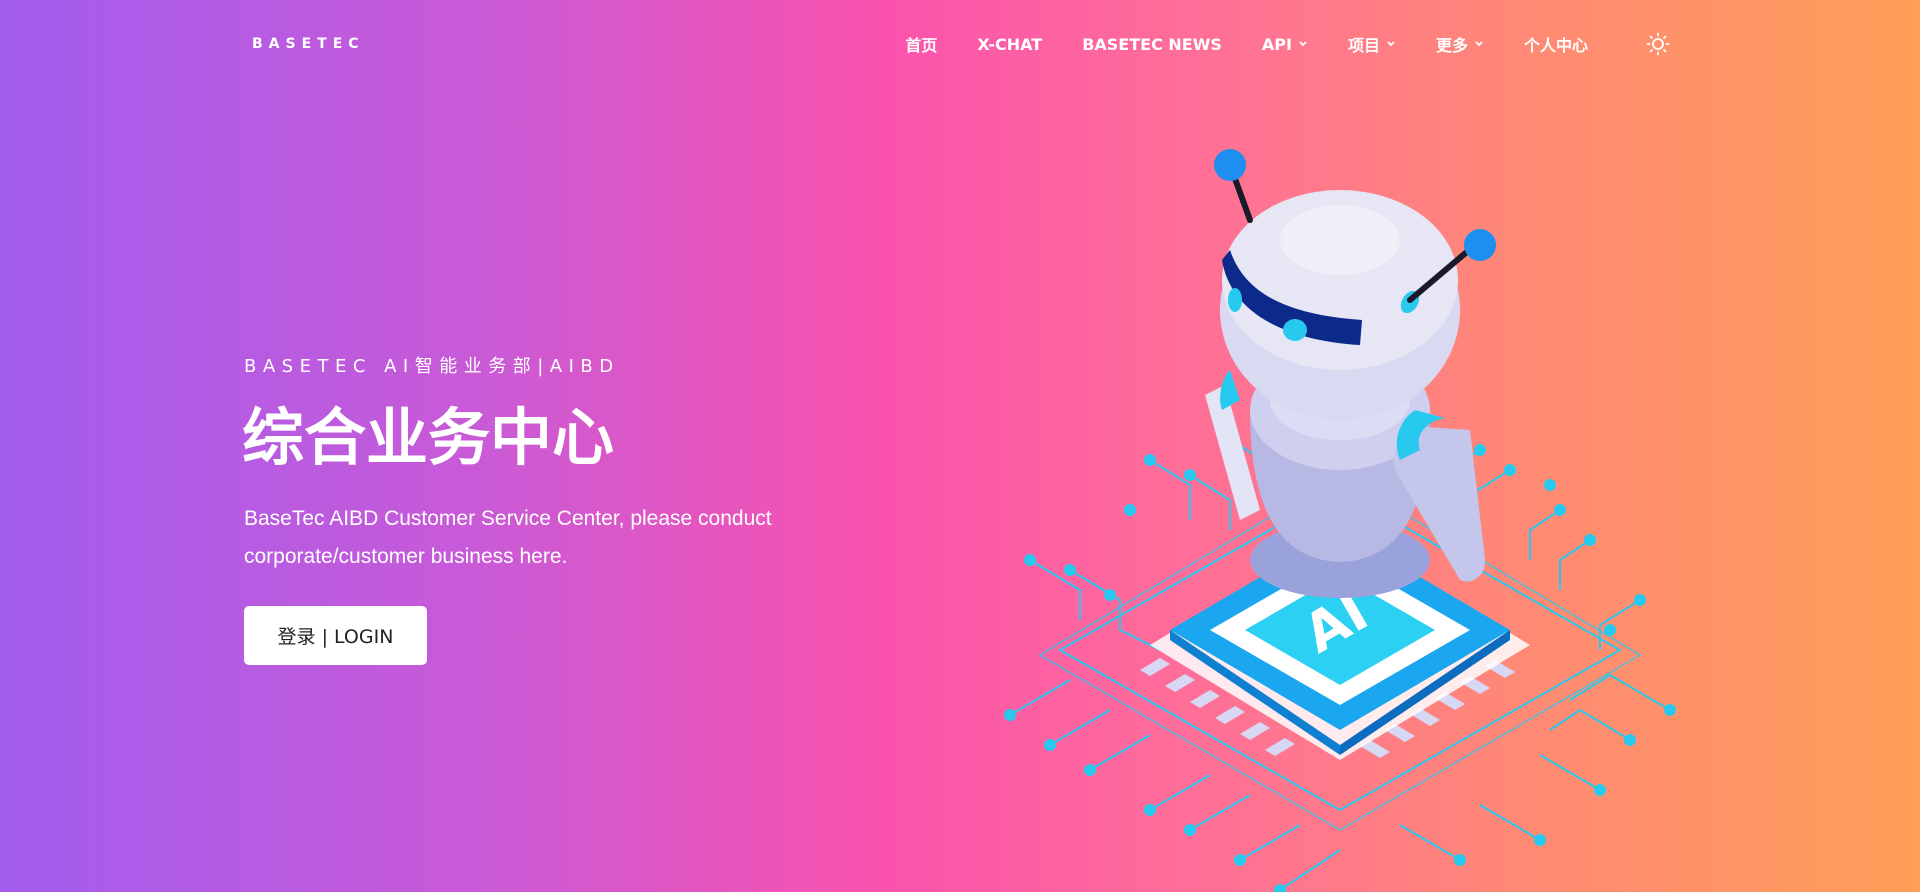 Image resolution: width=1920 pixels, height=892 pixels. What do you see at coordinates (1363, 45) in the screenshot?
I see `nav-projects-label: 项目` at bounding box center [1363, 45].